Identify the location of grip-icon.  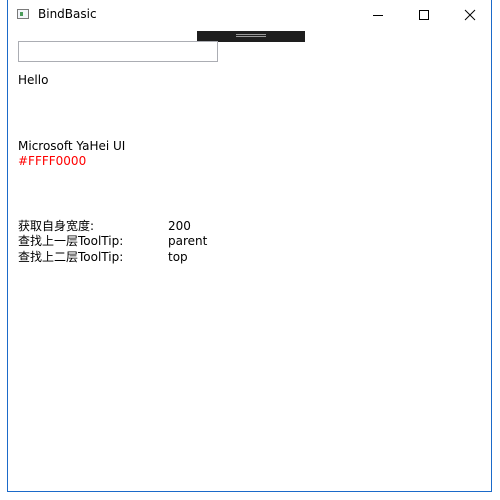
(251, 34).